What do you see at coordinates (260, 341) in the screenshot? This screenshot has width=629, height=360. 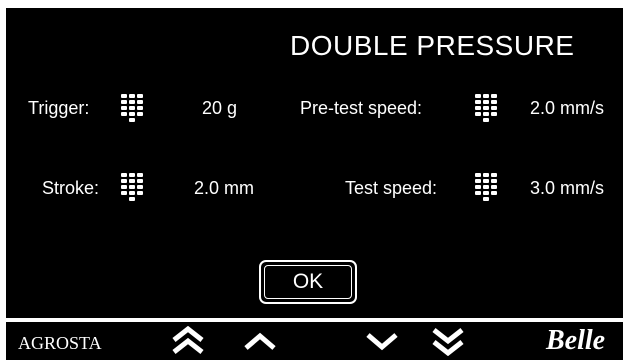 I see `chevron-up-icon` at bounding box center [260, 341].